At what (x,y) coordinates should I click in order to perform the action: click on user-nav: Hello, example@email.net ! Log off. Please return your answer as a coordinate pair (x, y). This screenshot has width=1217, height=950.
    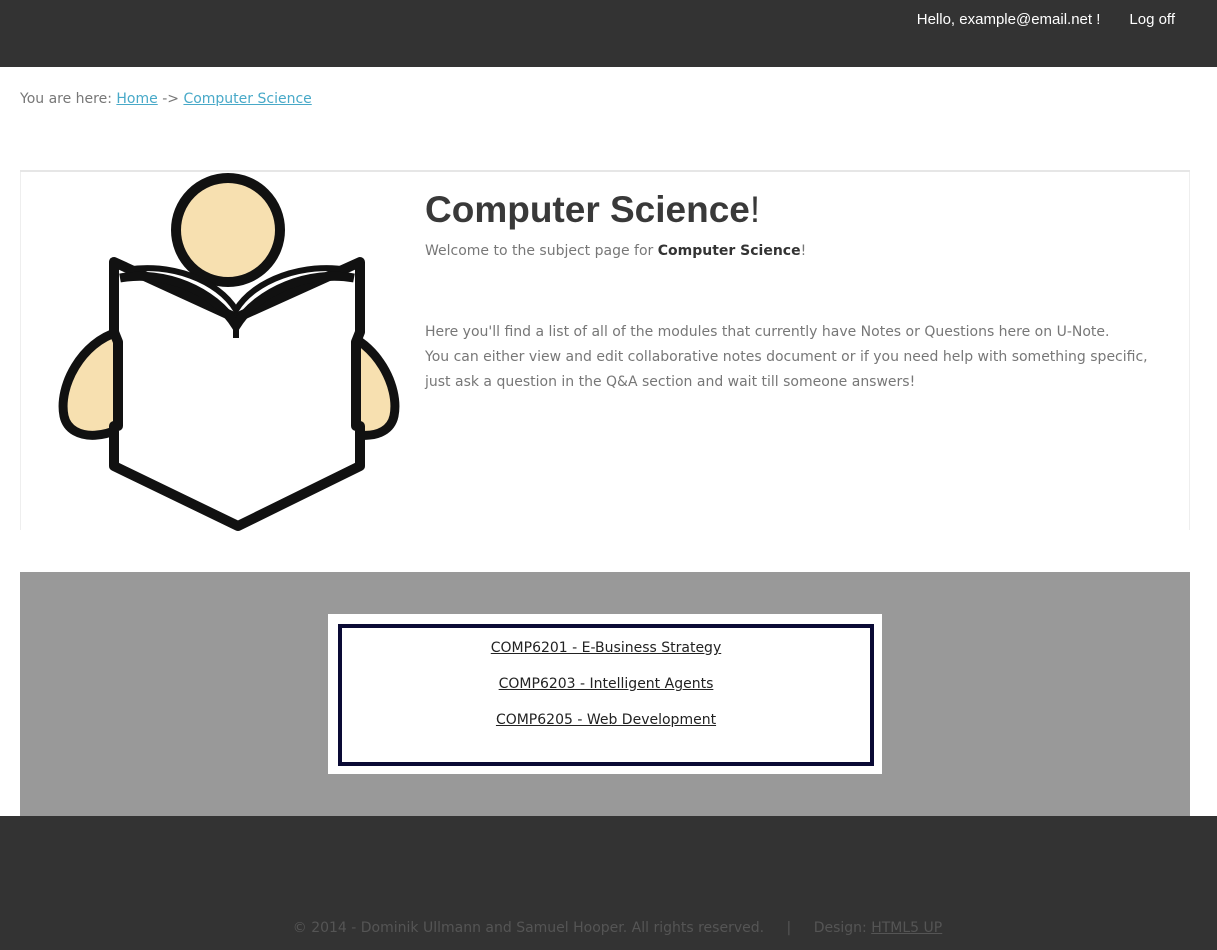
    Looking at the image, I should click on (1046, 19).